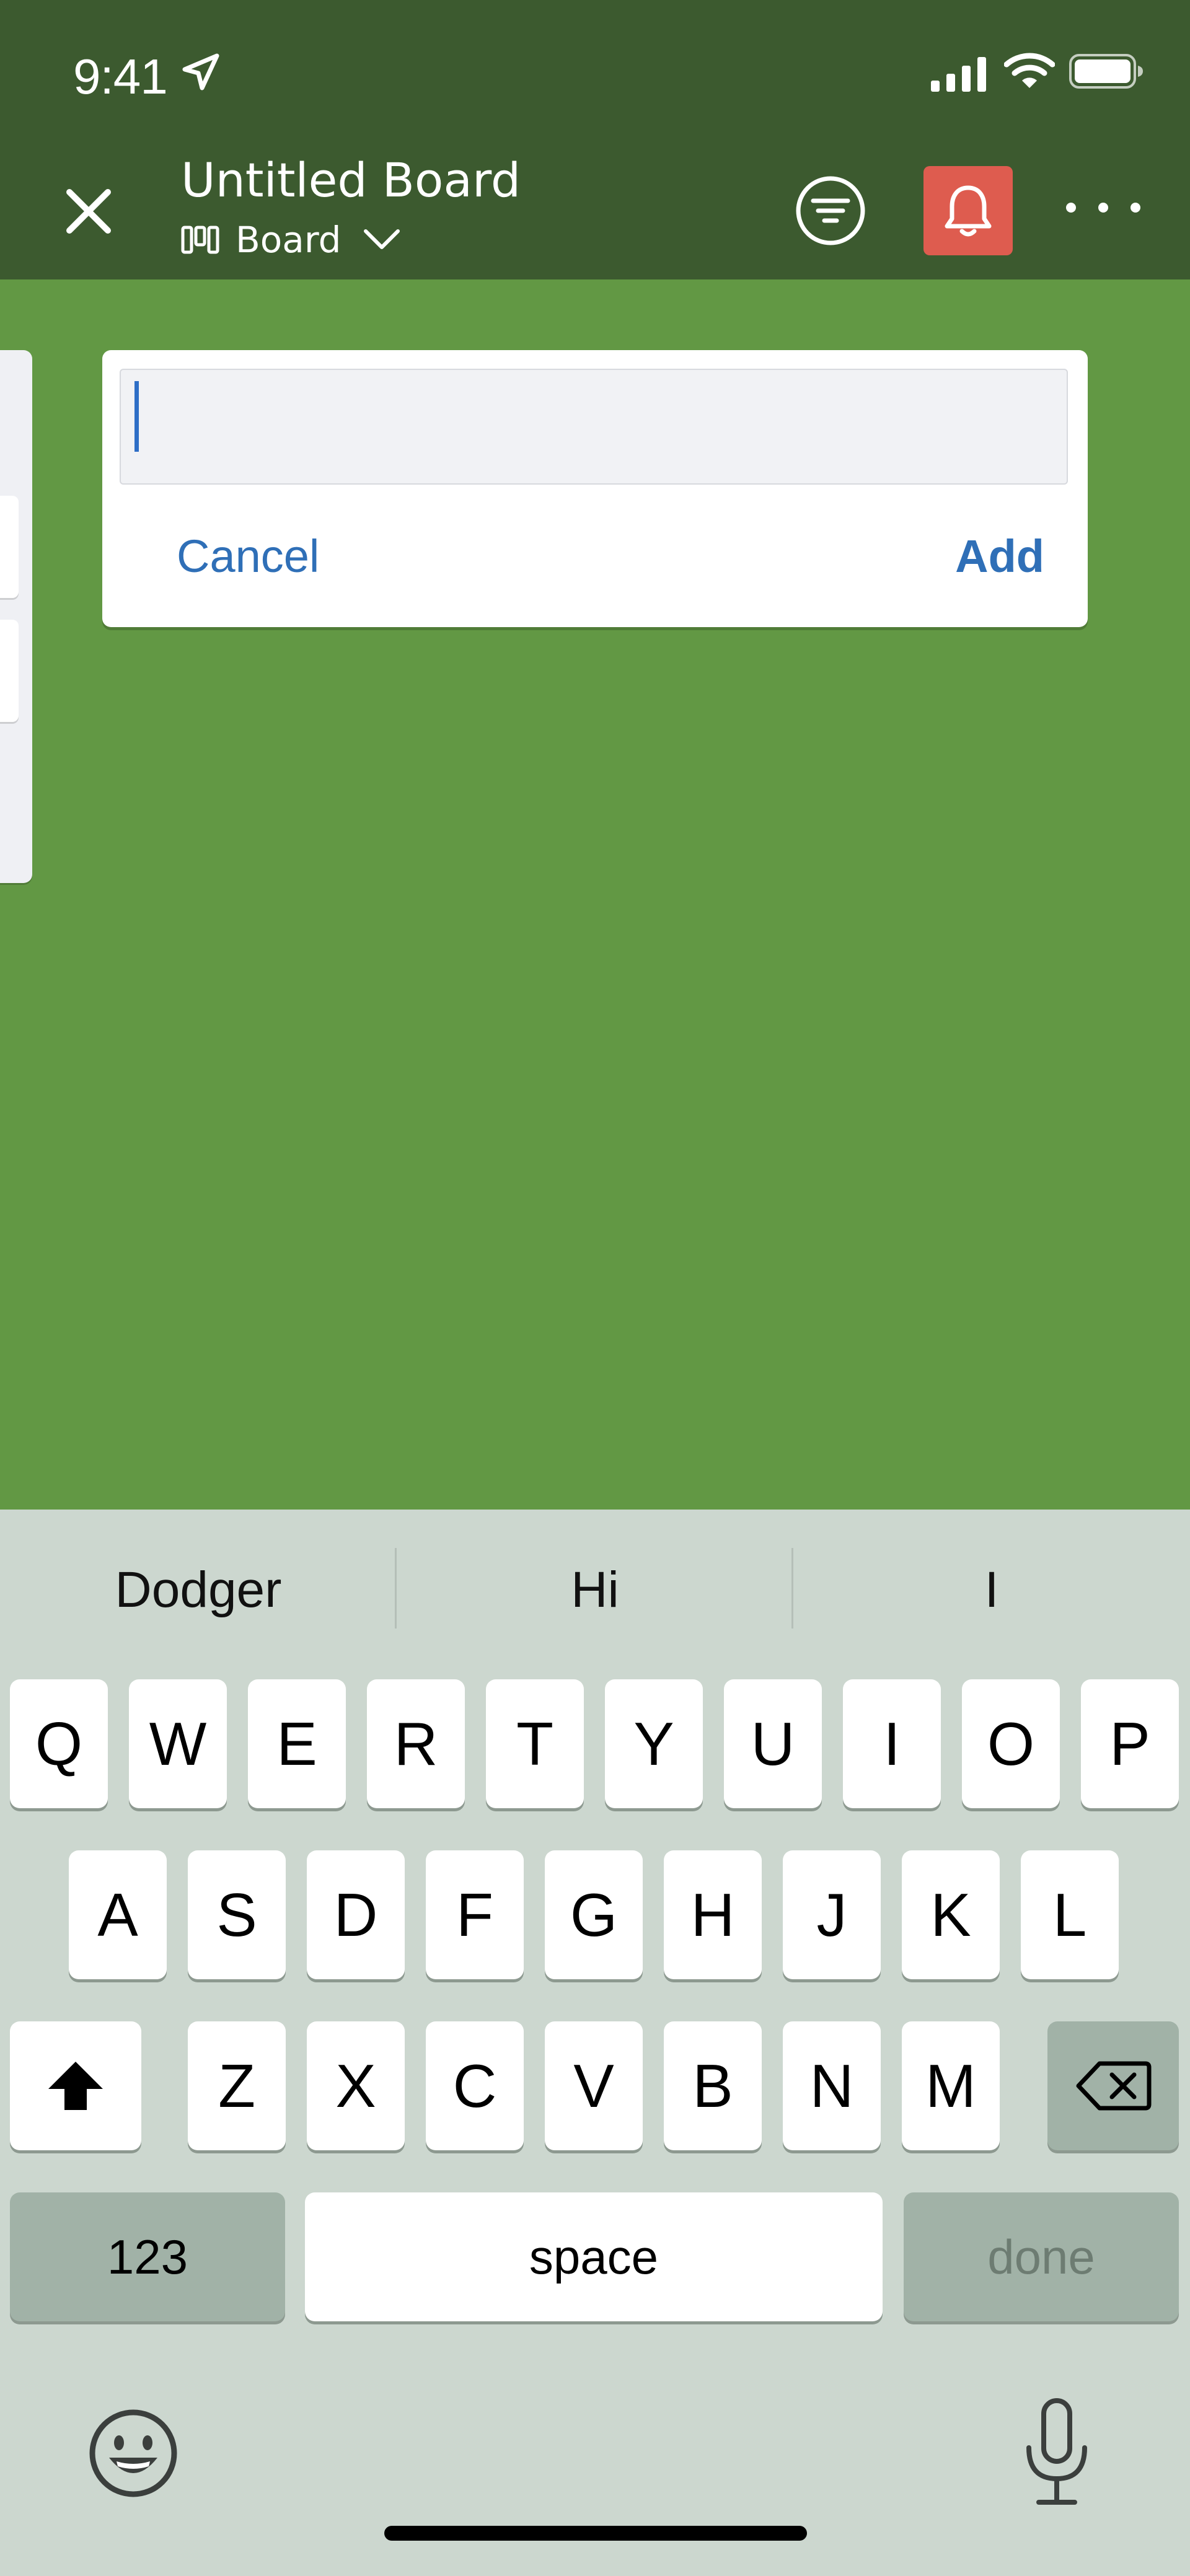  What do you see at coordinates (594, 2085) in the screenshot?
I see `key-v: V` at bounding box center [594, 2085].